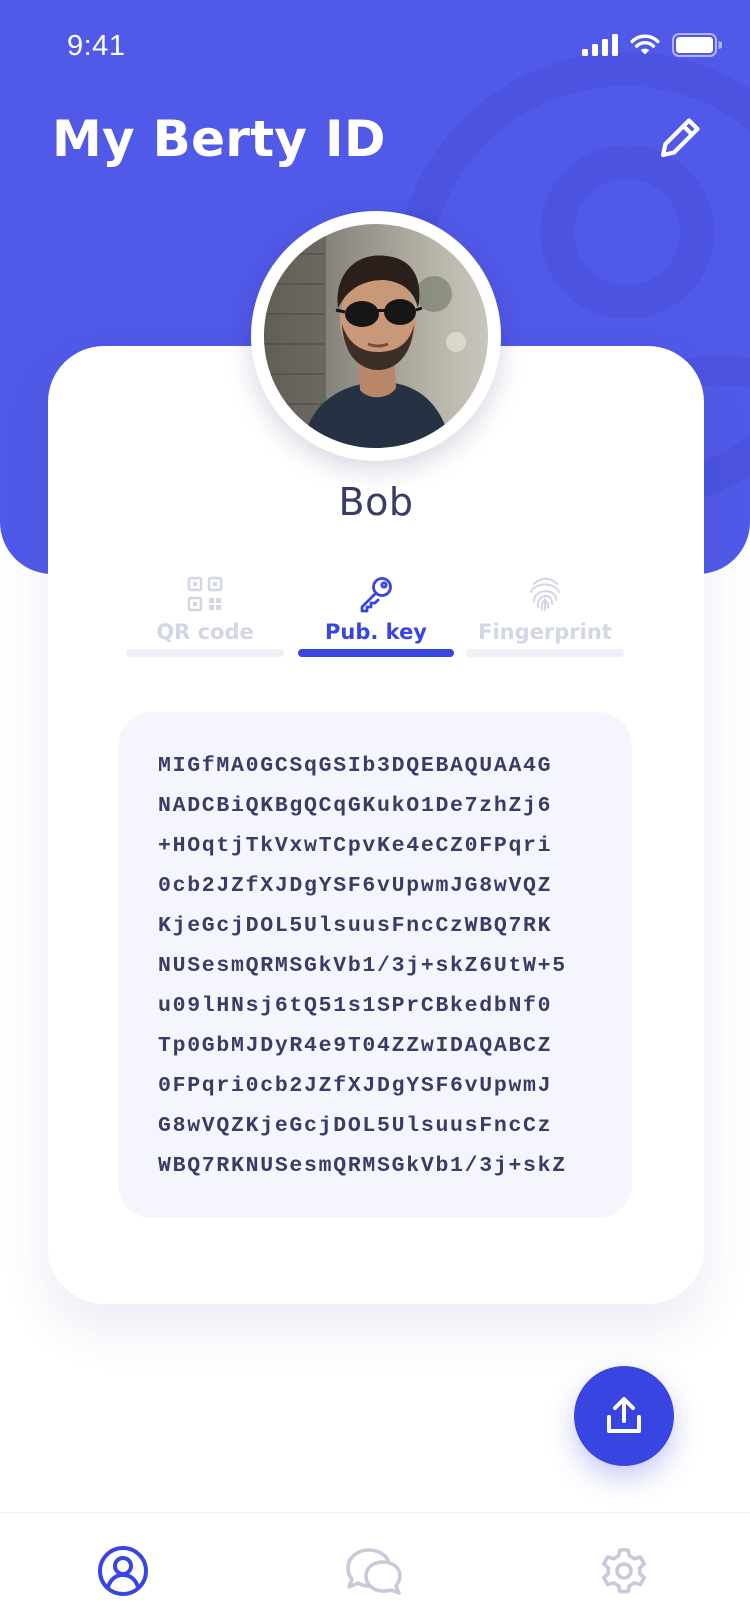 The height and width of the screenshot is (1624, 750). Describe the element at coordinates (376, 595) in the screenshot. I see `key-icon` at that location.